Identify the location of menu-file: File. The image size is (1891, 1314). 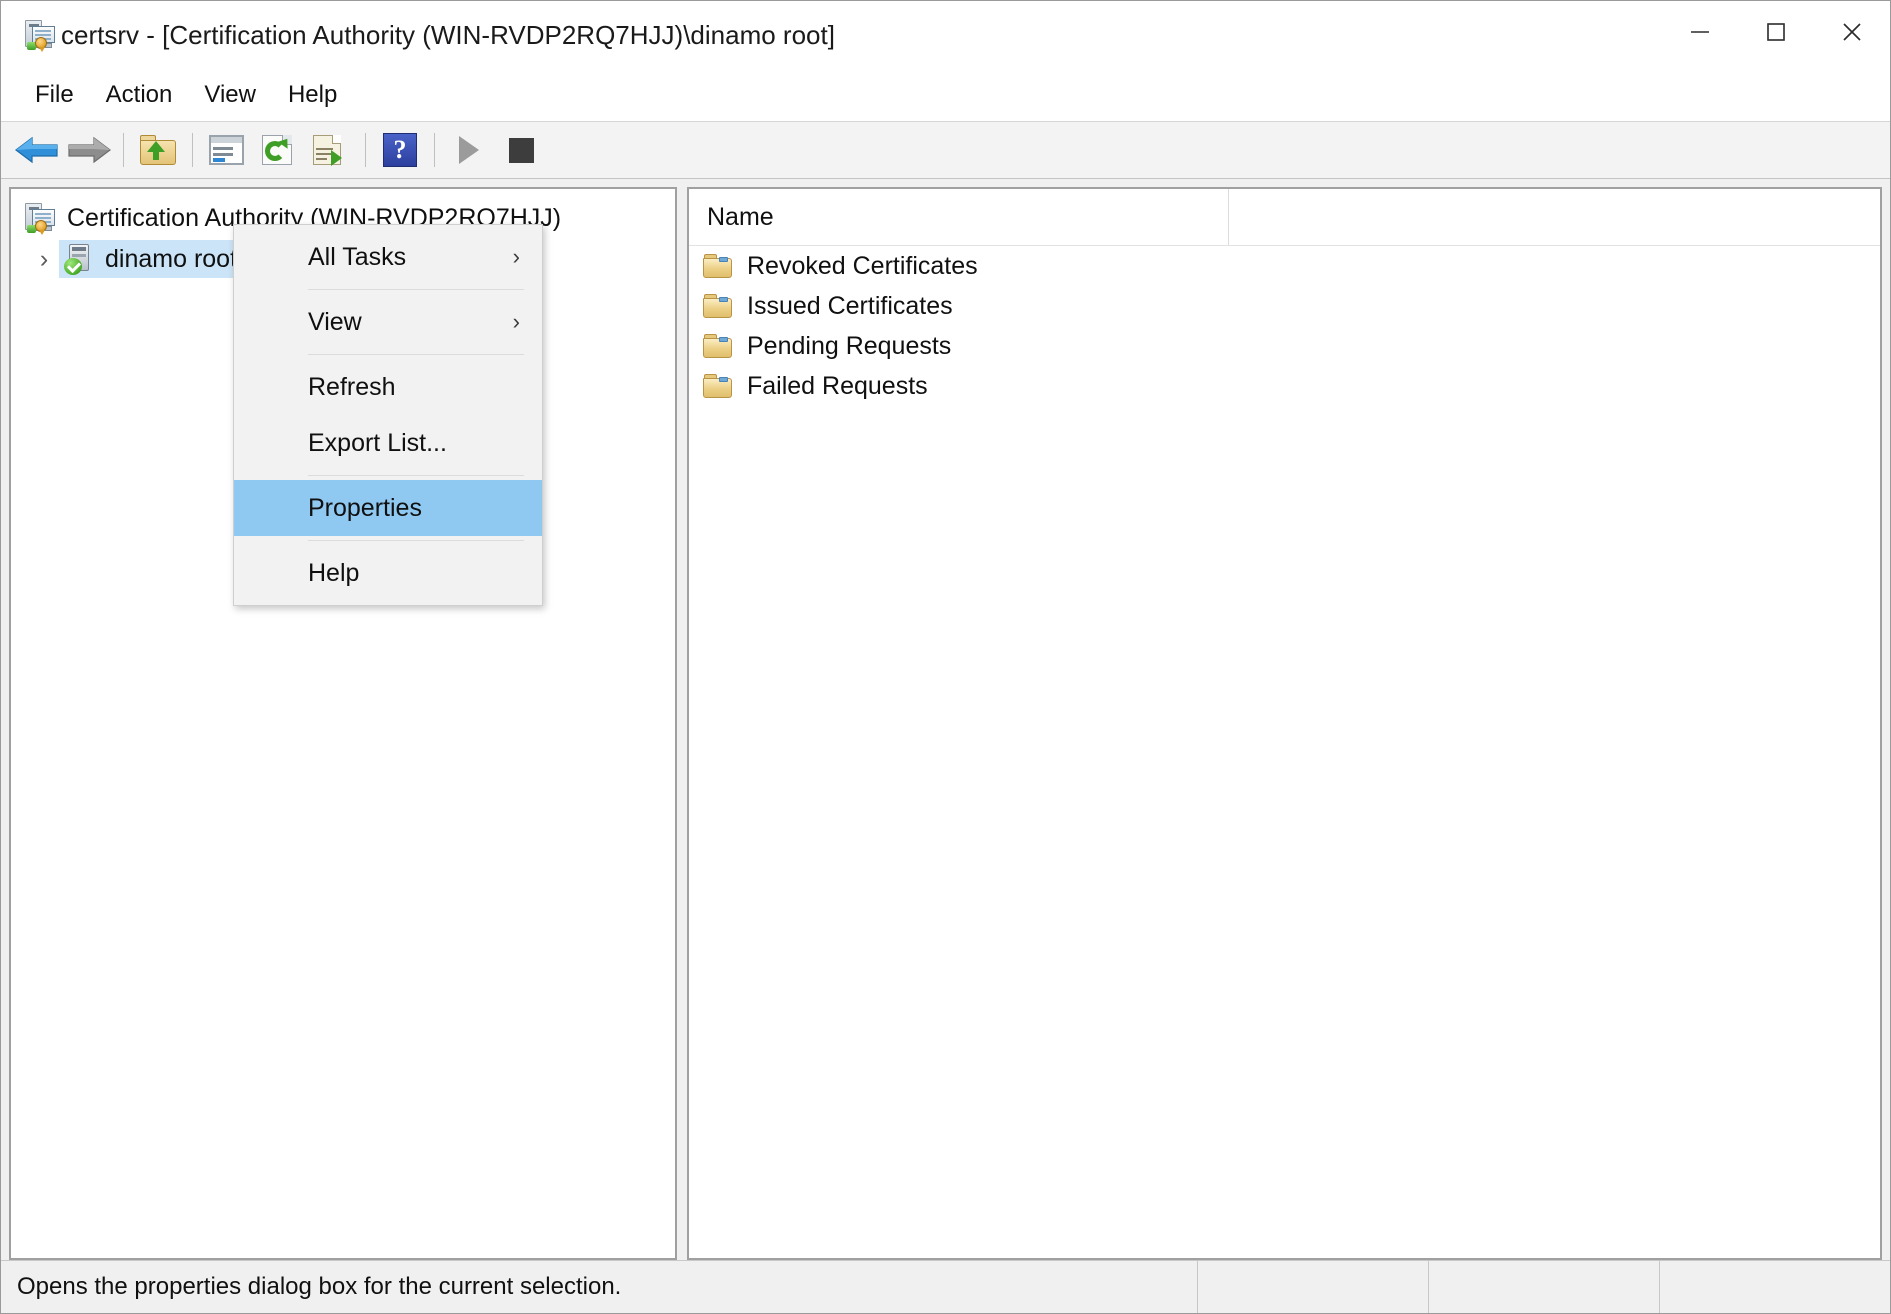
(54, 95).